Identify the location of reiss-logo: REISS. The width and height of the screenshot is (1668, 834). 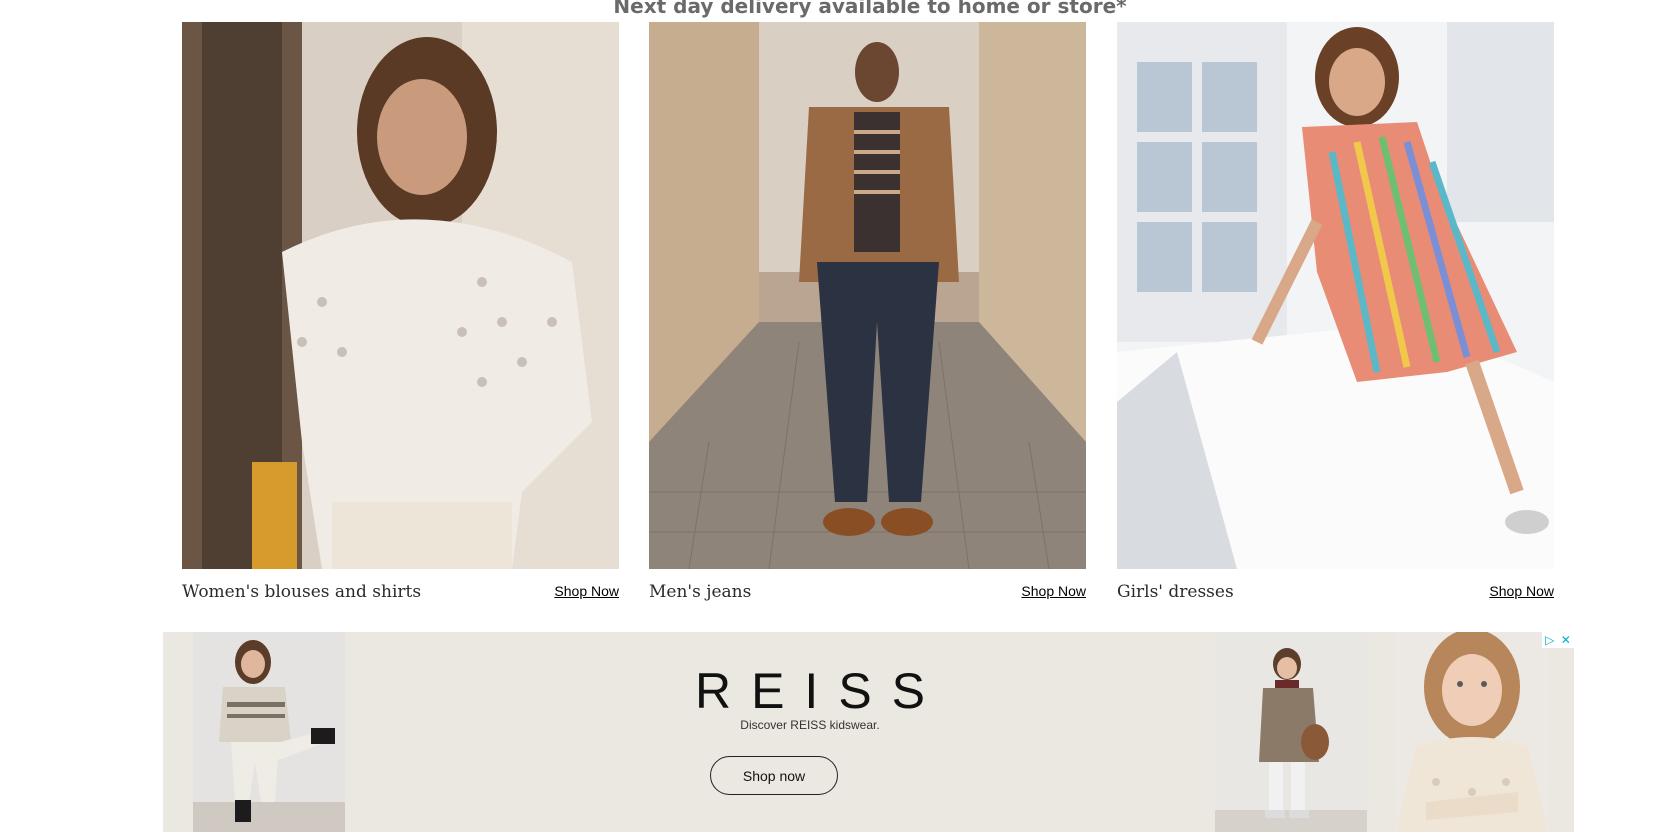
(820, 691).